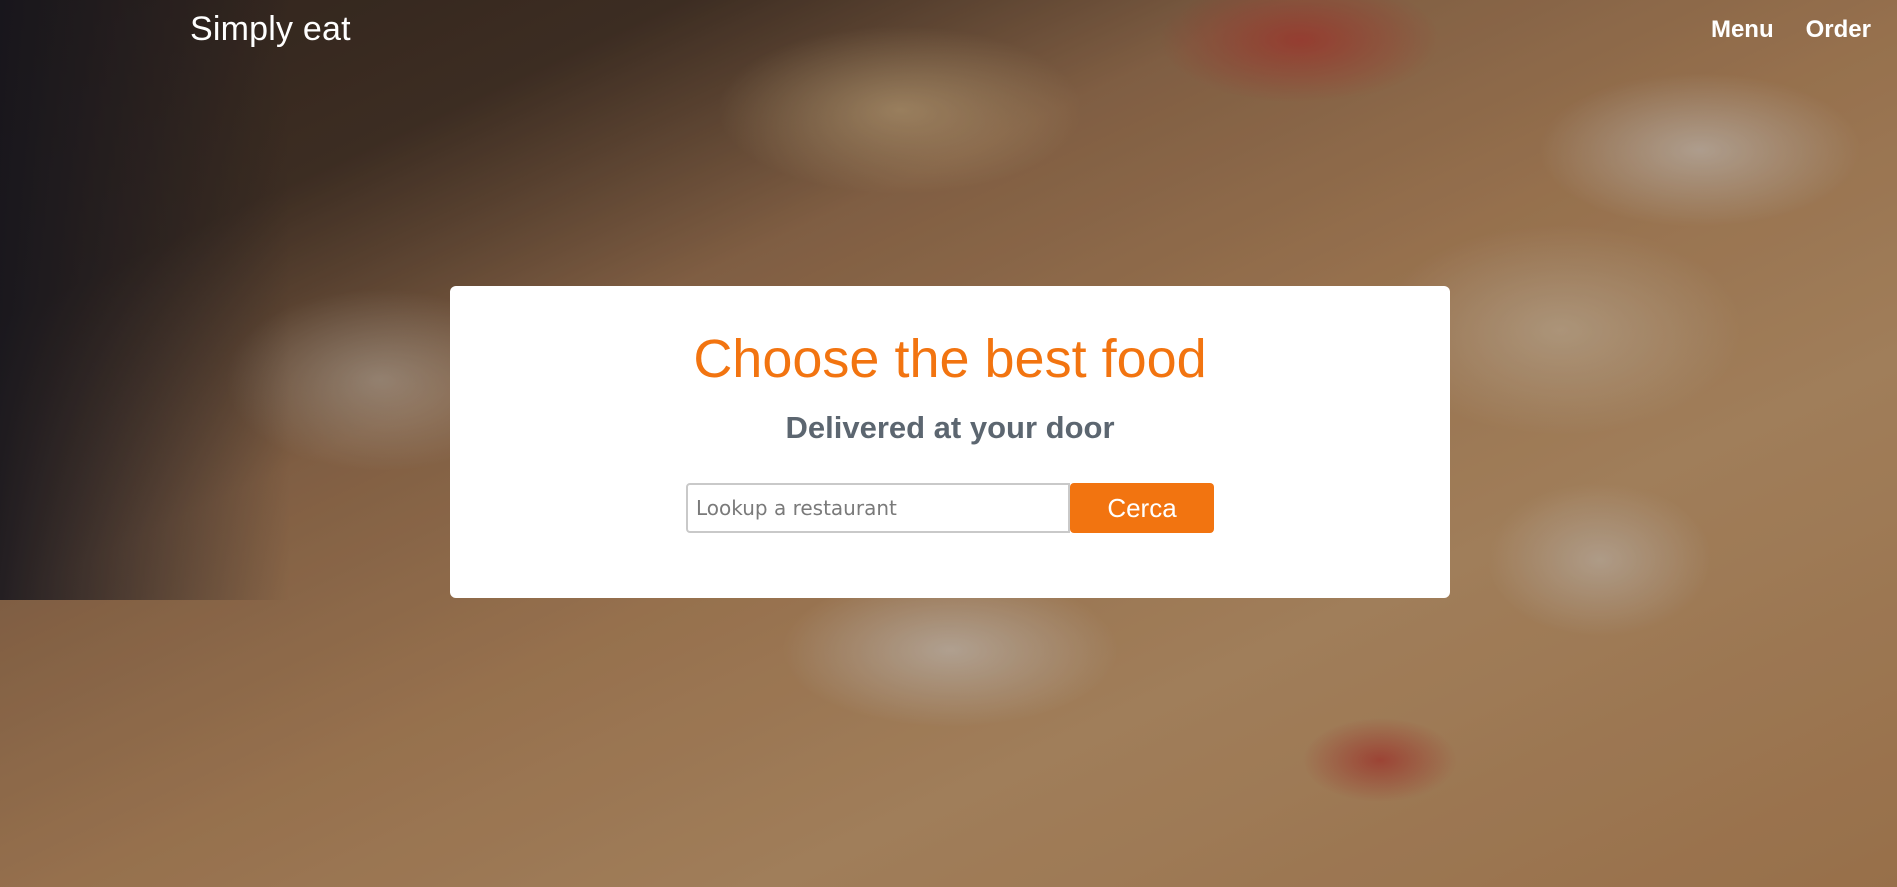 The width and height of the screenshot is (1897, 887). I want to click on nav-menu-link: Menu, so click(1742, 30).